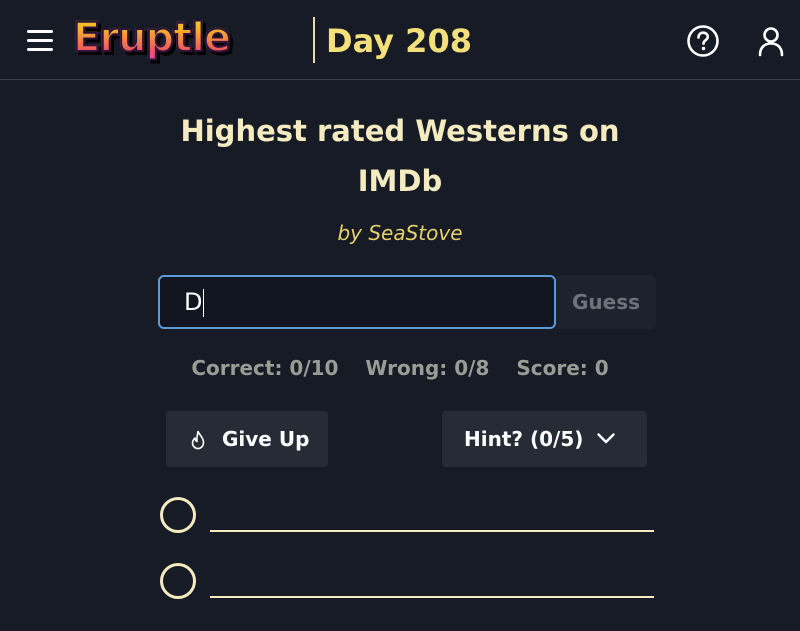 This screenshot has width=800, height=631. I want to click on help-icon, so click(703, 41).